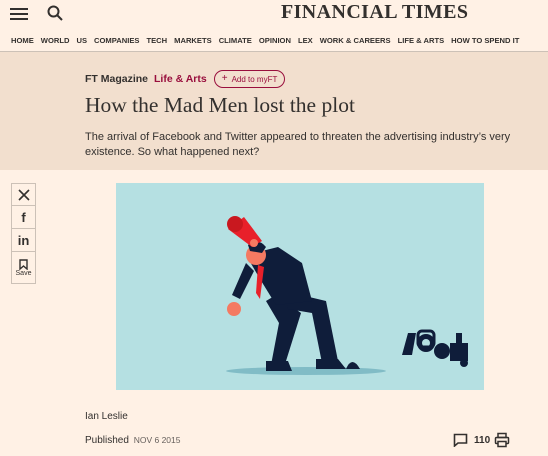 The image size is (548, 456). I want to click on comments-button: 110, so click(471, 440).